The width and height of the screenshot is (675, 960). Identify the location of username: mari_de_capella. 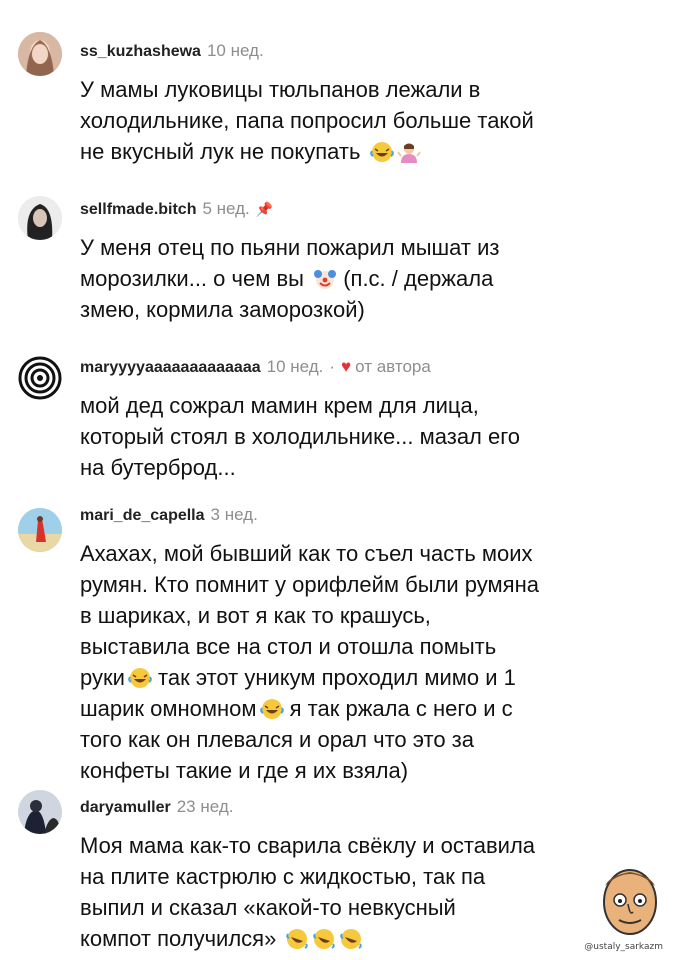
(142, 515).